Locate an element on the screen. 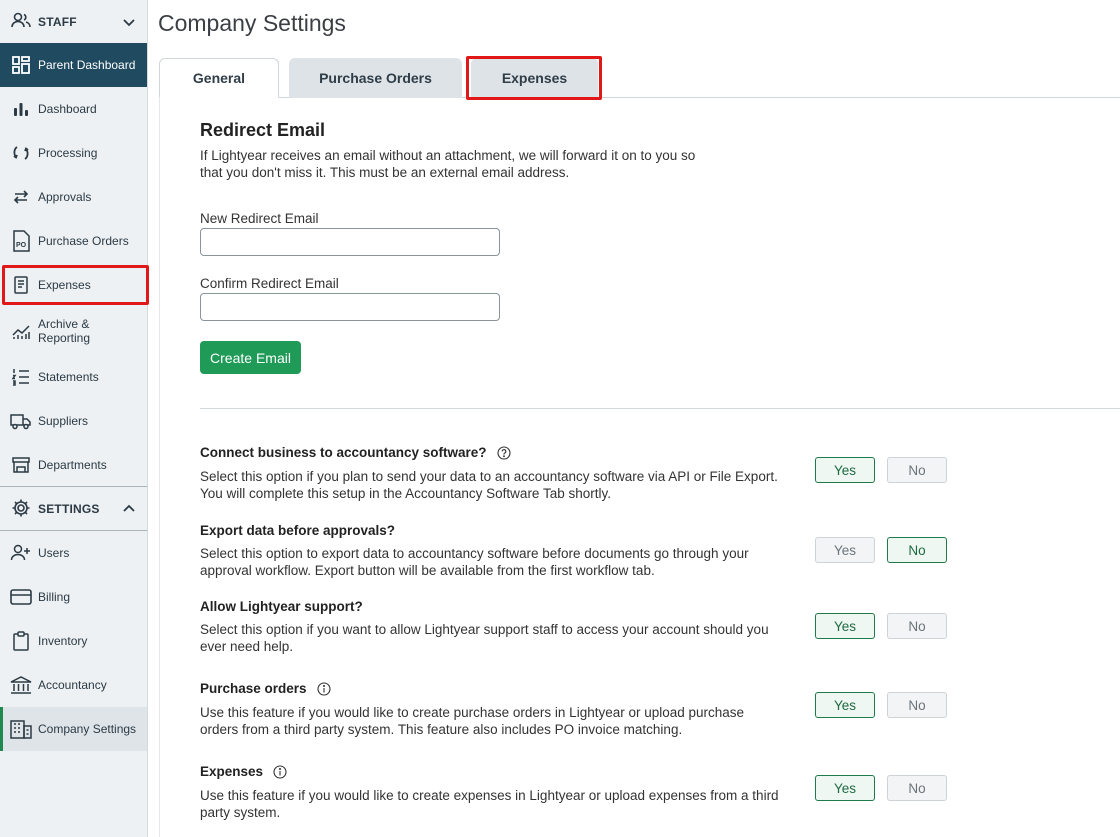  new-redirect-email-input is located at coordinates (350, 242).